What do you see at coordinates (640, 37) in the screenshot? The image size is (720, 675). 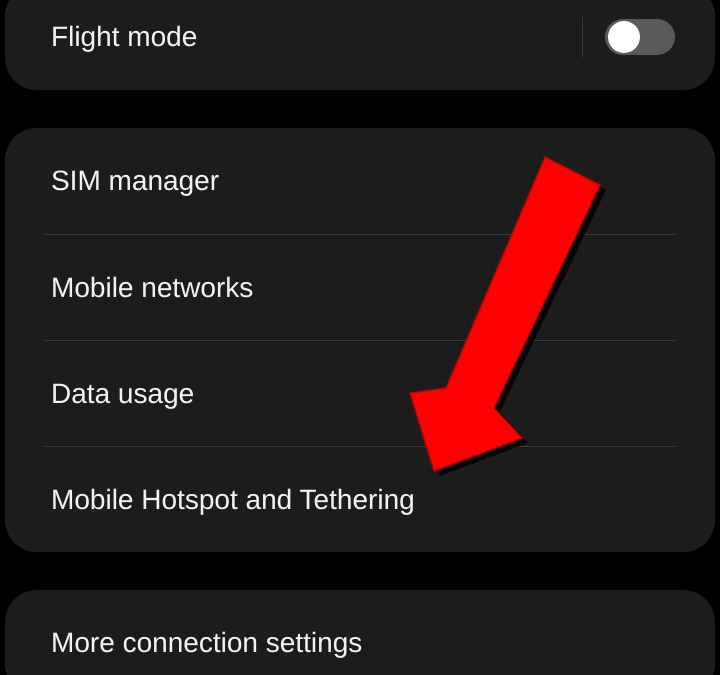 I see `toggle-switch` at bounding box center [640, 37].